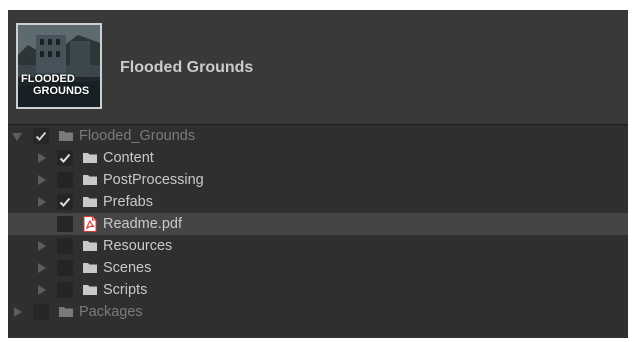 This screenshot has height=342, width=636. I want to click on tree-row-content: Content, so click(318, 158).